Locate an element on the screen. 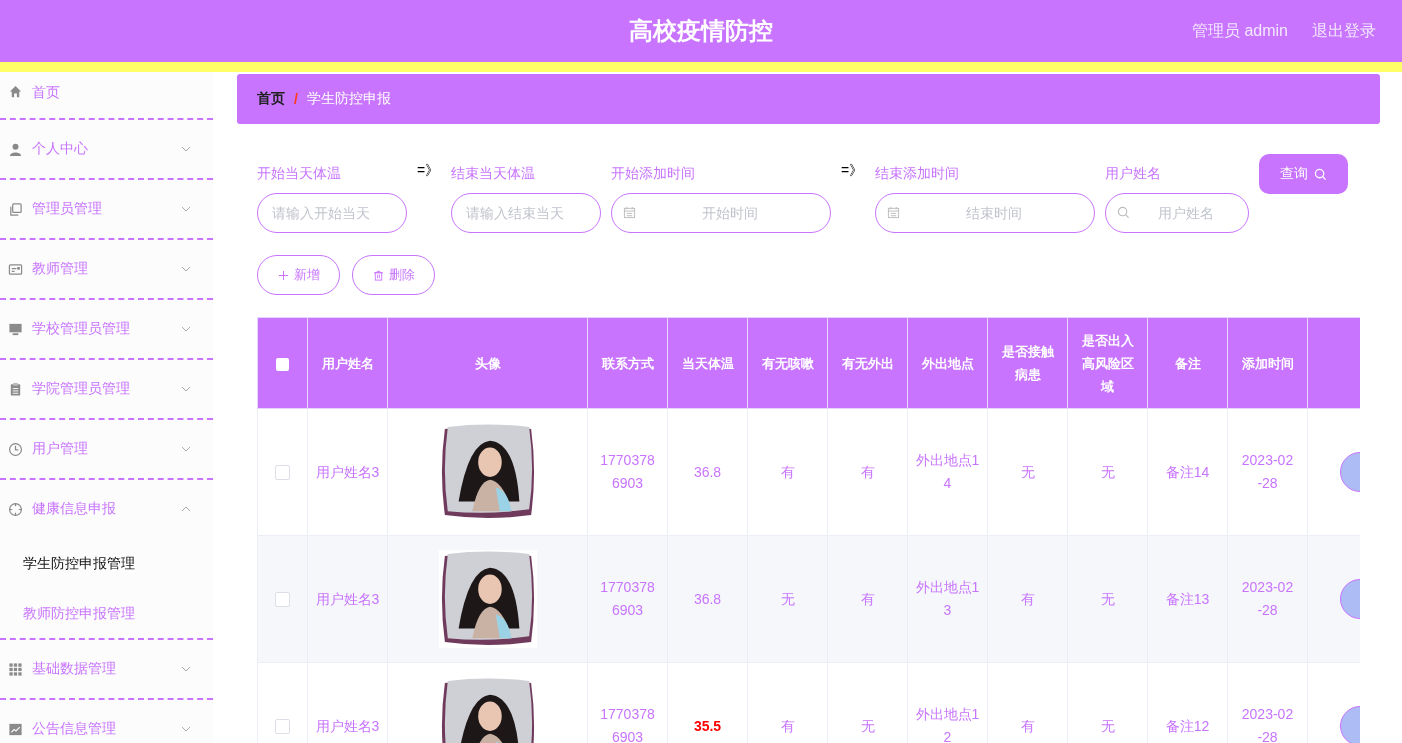 This screenshot has height=743, width=1402. sidebar-item: 学校管理员管理 is located at coordinates (106, 329).